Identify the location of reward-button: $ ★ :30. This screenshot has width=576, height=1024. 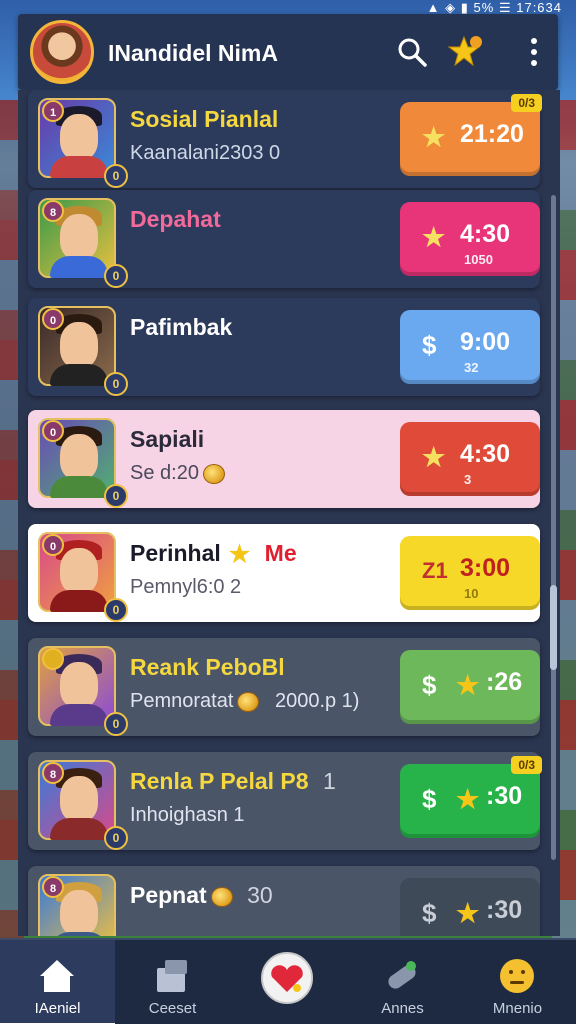
(470, 907).